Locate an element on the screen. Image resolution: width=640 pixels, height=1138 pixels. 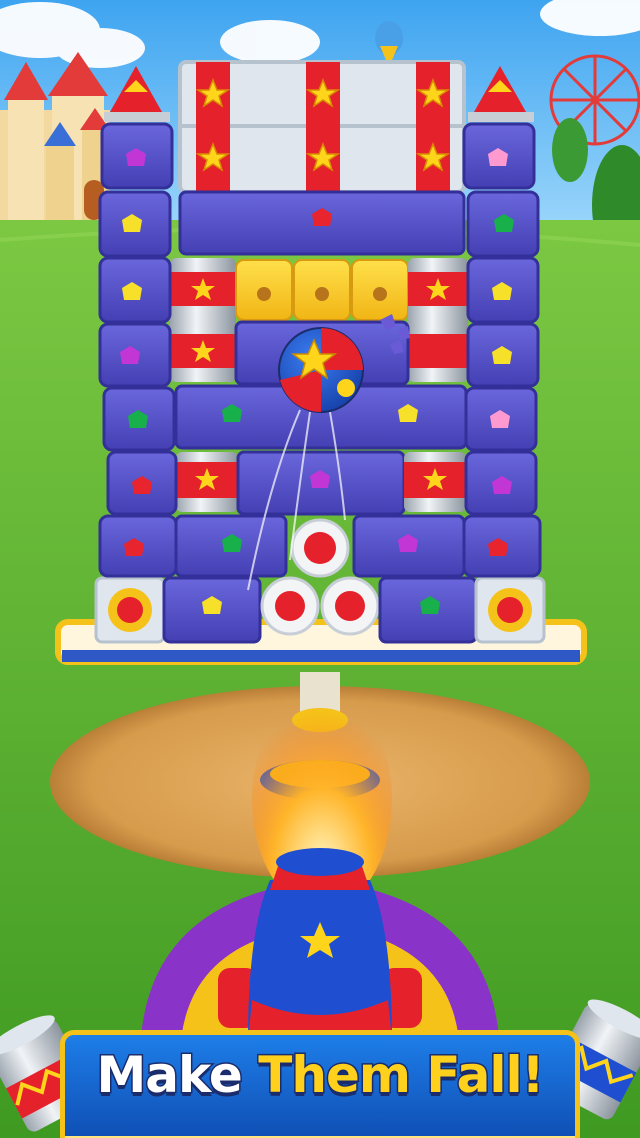
target-ring-icon is located at coordinates (320, 548).